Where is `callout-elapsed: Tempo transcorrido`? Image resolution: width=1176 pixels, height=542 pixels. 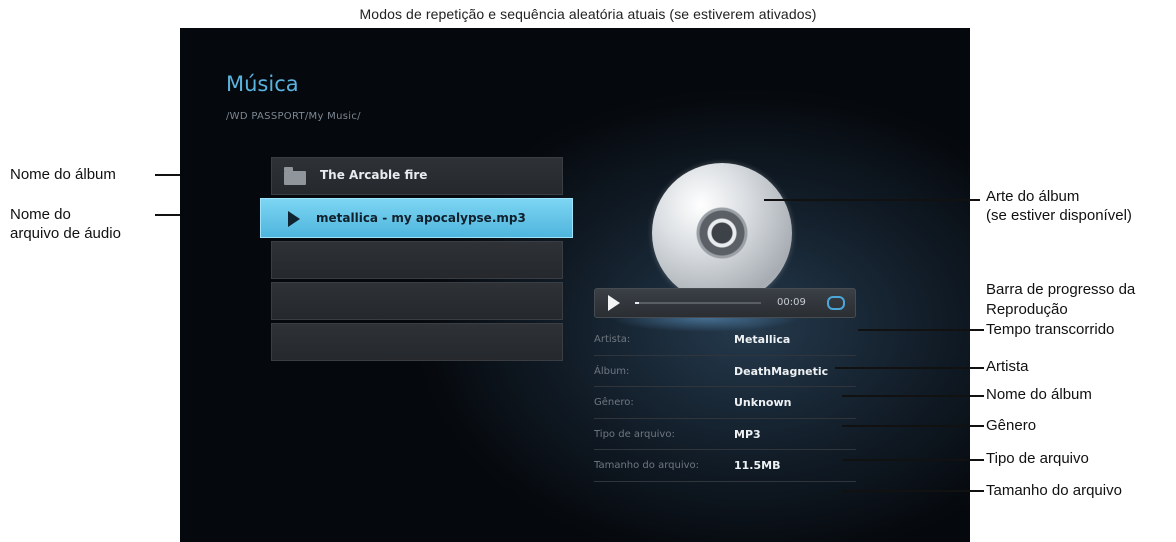 callout-elapsed: Tempo transcorrido is located at coordinates (1050, 329).